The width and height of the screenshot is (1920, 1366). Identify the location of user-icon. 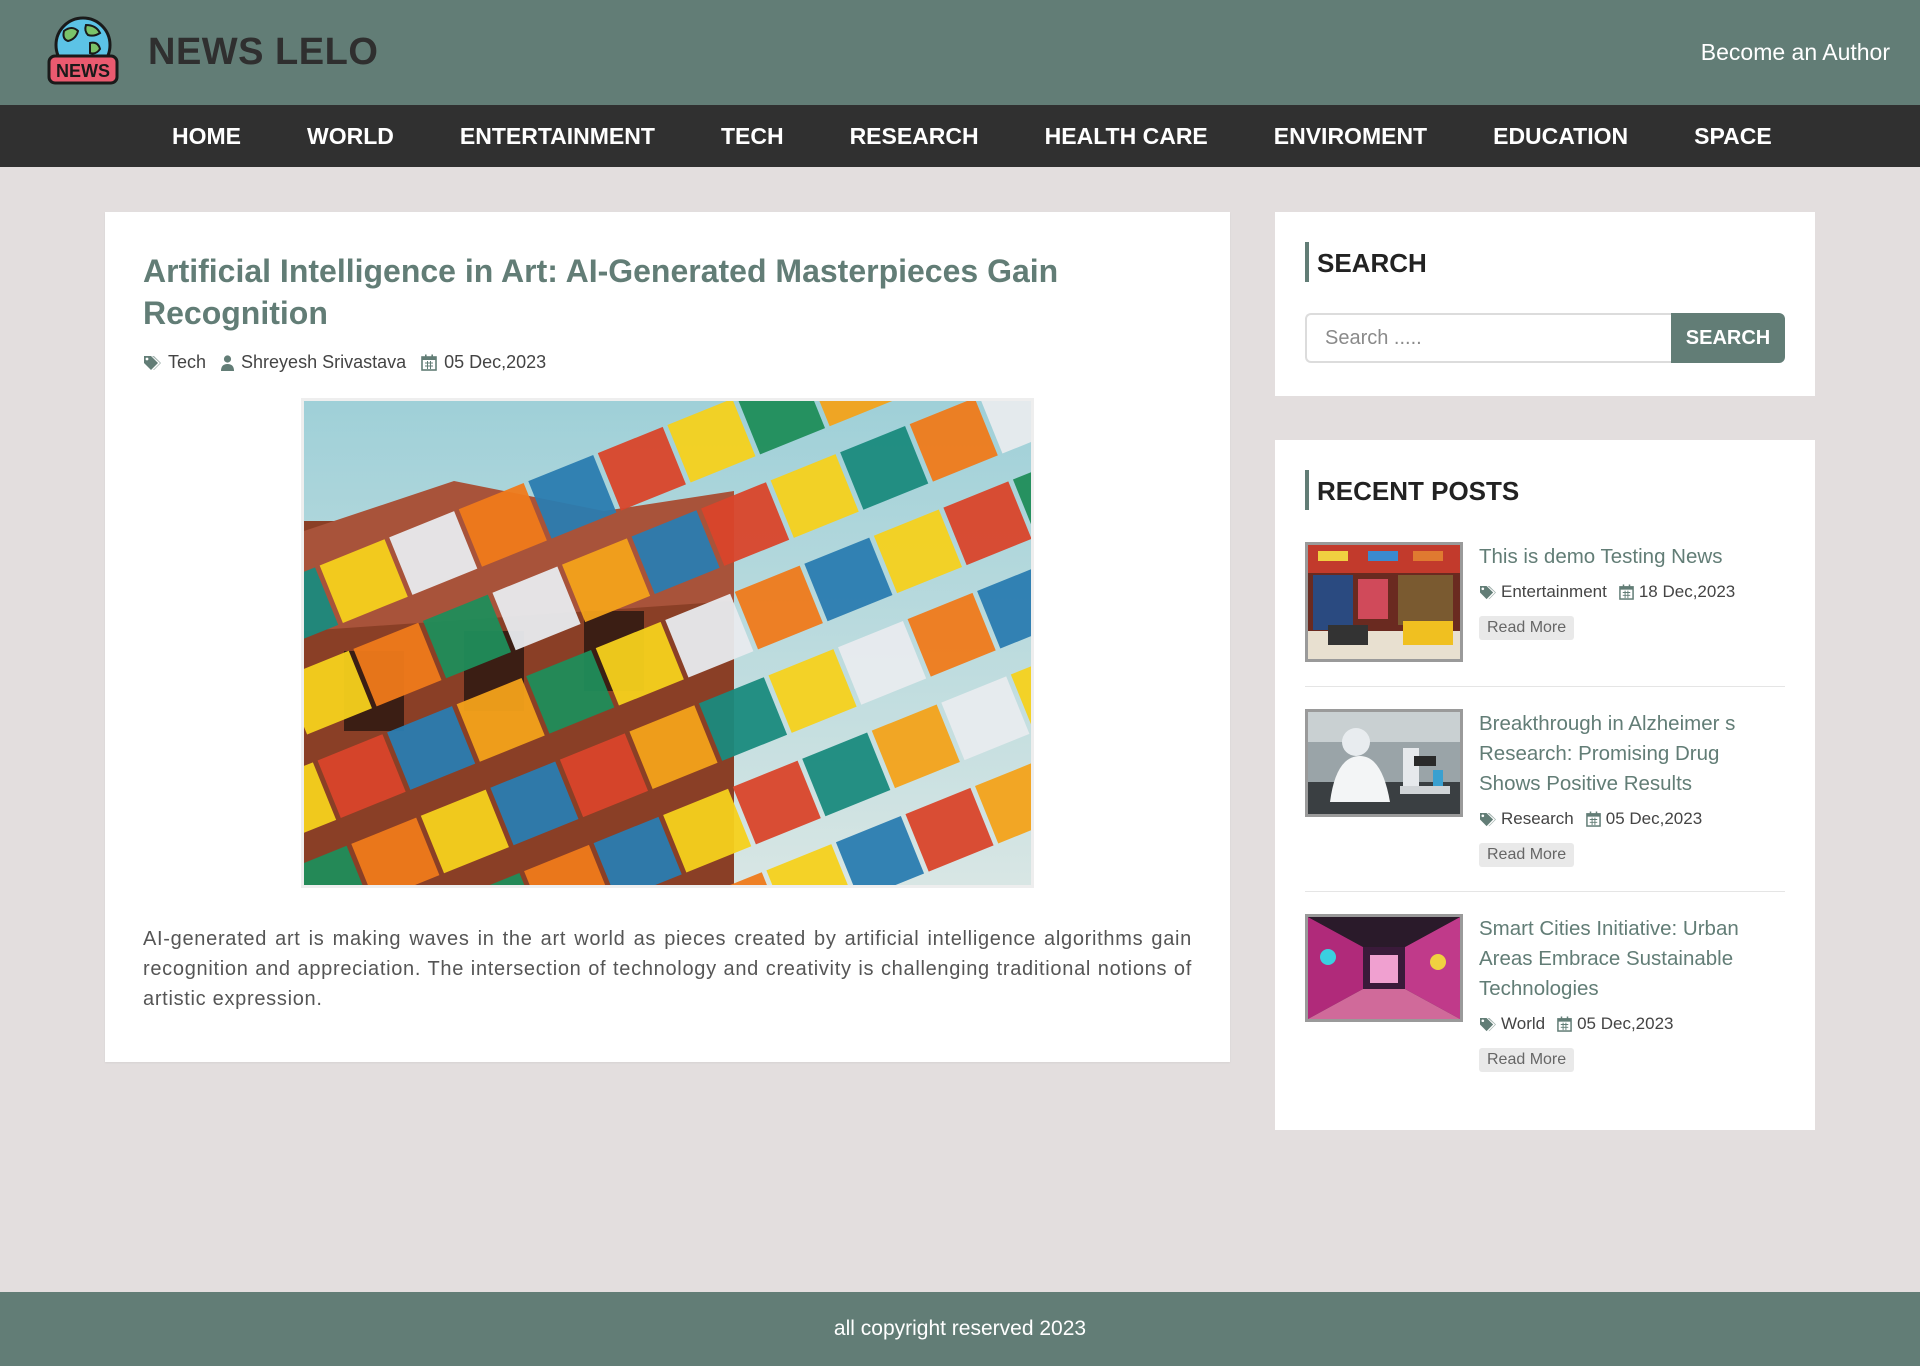
(228, 362).